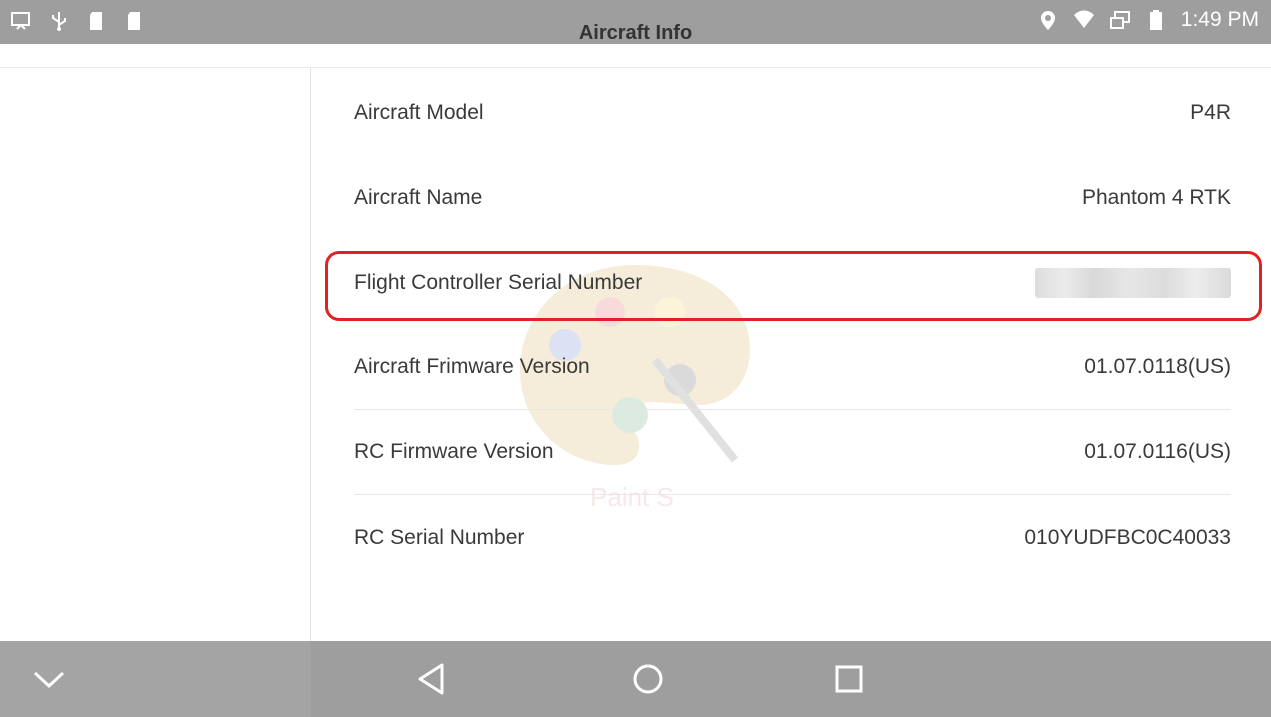 The image size is (1271, 717). Describe the element at coordinates (1157, 451) in the screenshot. I see `rc-firmware-value: 01.07.0116(US)` at that location.